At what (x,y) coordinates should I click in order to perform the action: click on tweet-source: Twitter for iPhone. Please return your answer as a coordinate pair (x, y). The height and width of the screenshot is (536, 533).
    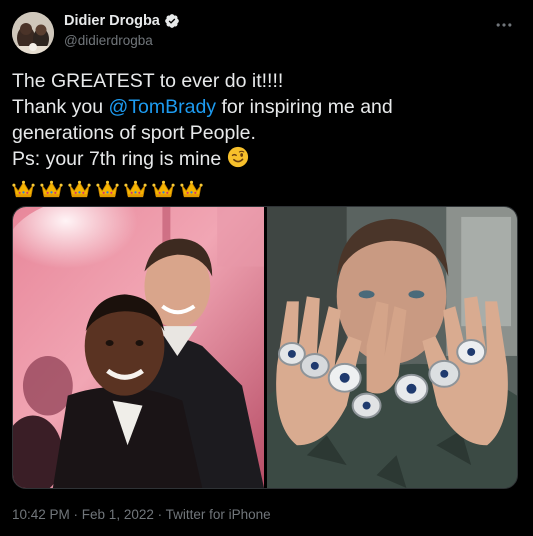
    Looking at the image, I should click on (218, 514).